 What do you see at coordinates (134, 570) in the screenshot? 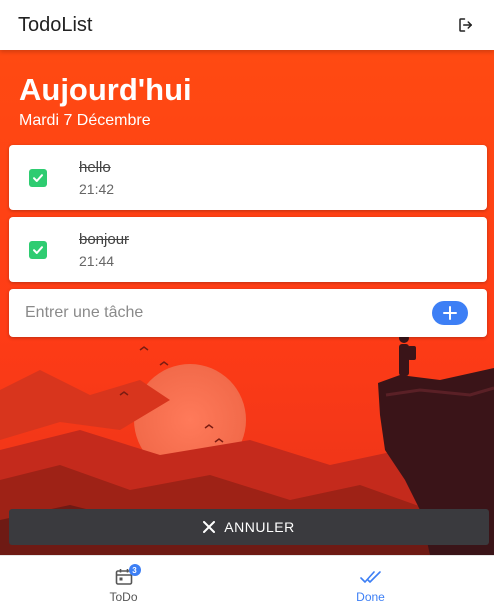
I see `todo-count-badge: 3` at bounding box center [134, 570].